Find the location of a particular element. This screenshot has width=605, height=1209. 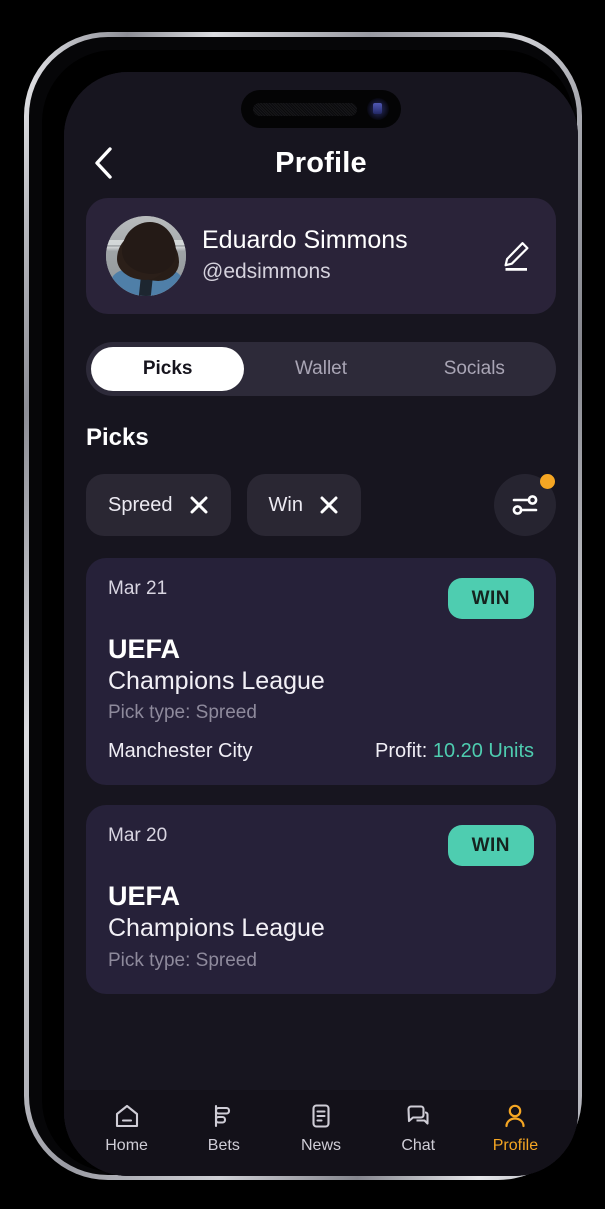

pick-profit: Profit: 10.20 Units is located at coordinates (454, 751).